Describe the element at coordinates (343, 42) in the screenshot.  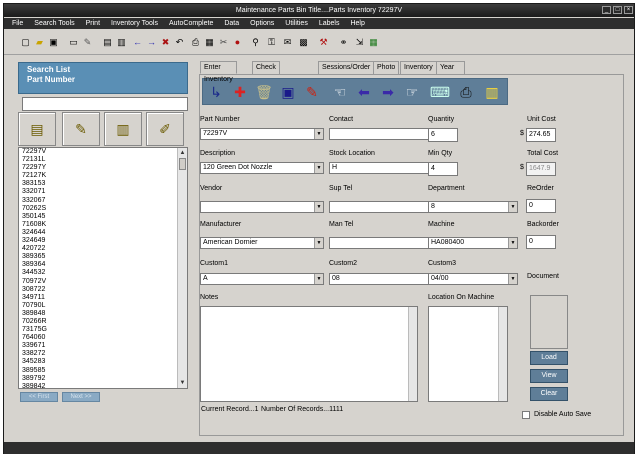
I see `link-icon: ⚭` at that location.